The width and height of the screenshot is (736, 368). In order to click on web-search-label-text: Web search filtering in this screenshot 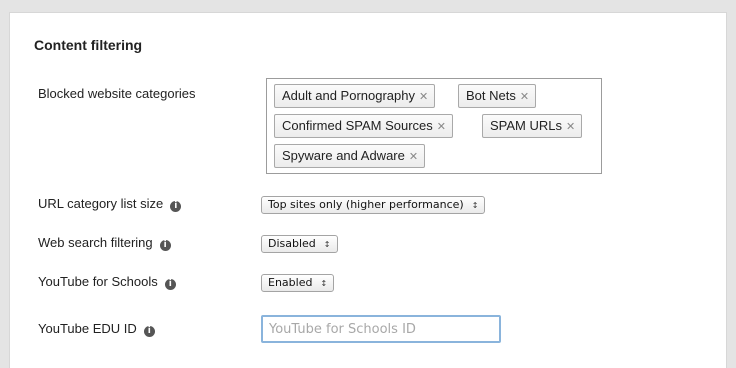, I will do `click(95, 242)`.